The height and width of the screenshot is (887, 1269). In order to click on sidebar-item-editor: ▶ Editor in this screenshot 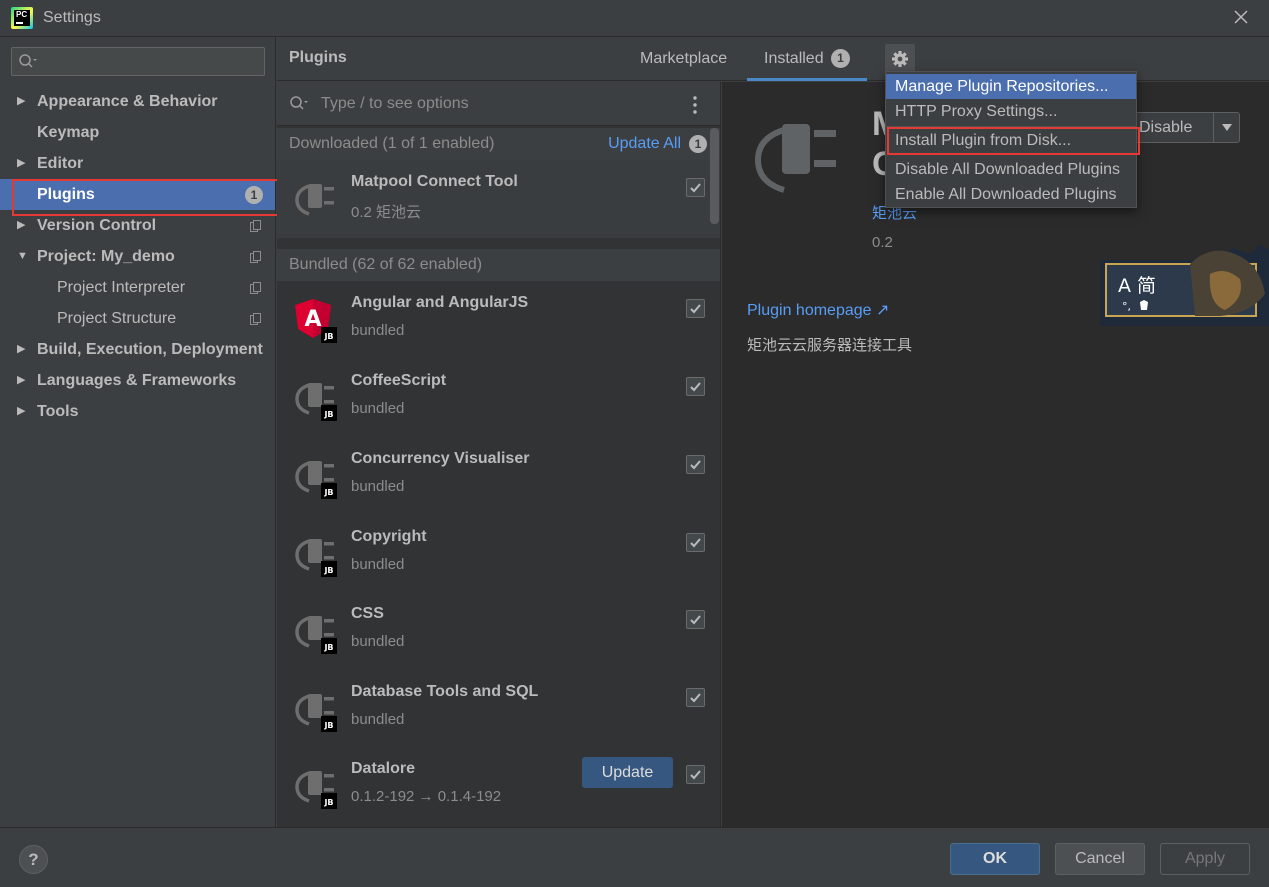, I will do `click(137, 163)`.